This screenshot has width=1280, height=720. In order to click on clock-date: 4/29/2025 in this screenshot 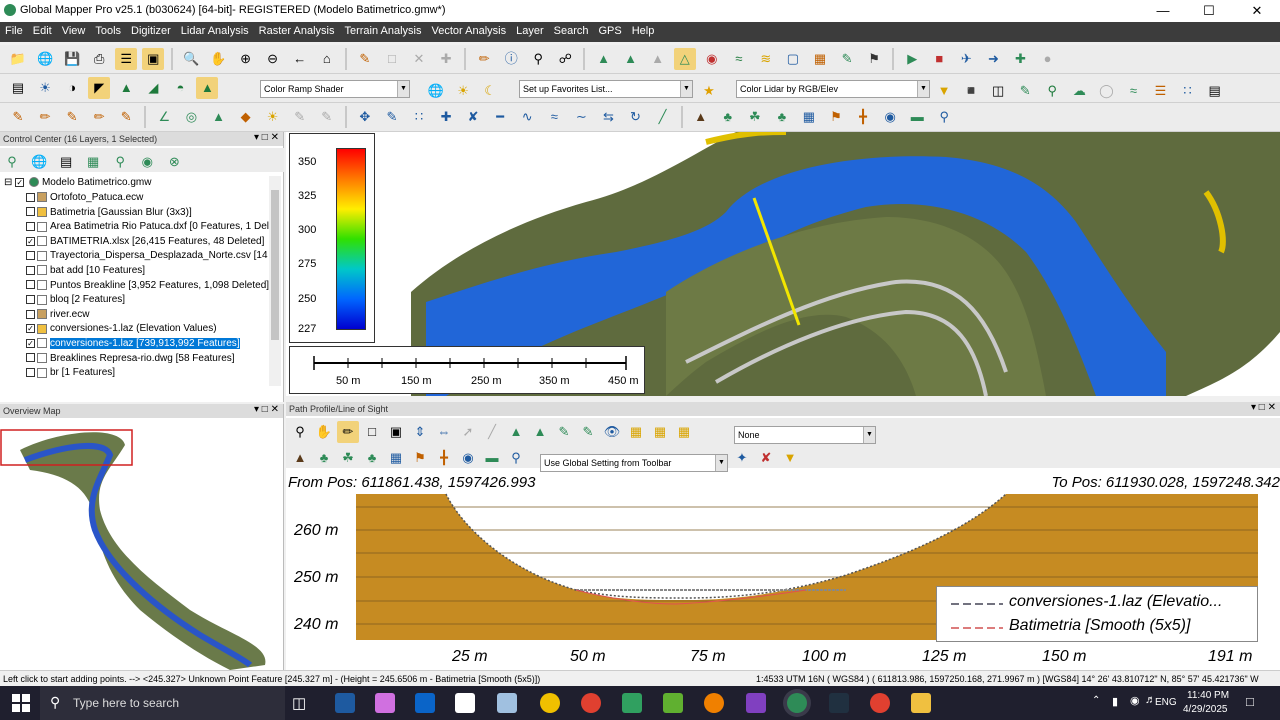, I will do `click(1205, 709)`.